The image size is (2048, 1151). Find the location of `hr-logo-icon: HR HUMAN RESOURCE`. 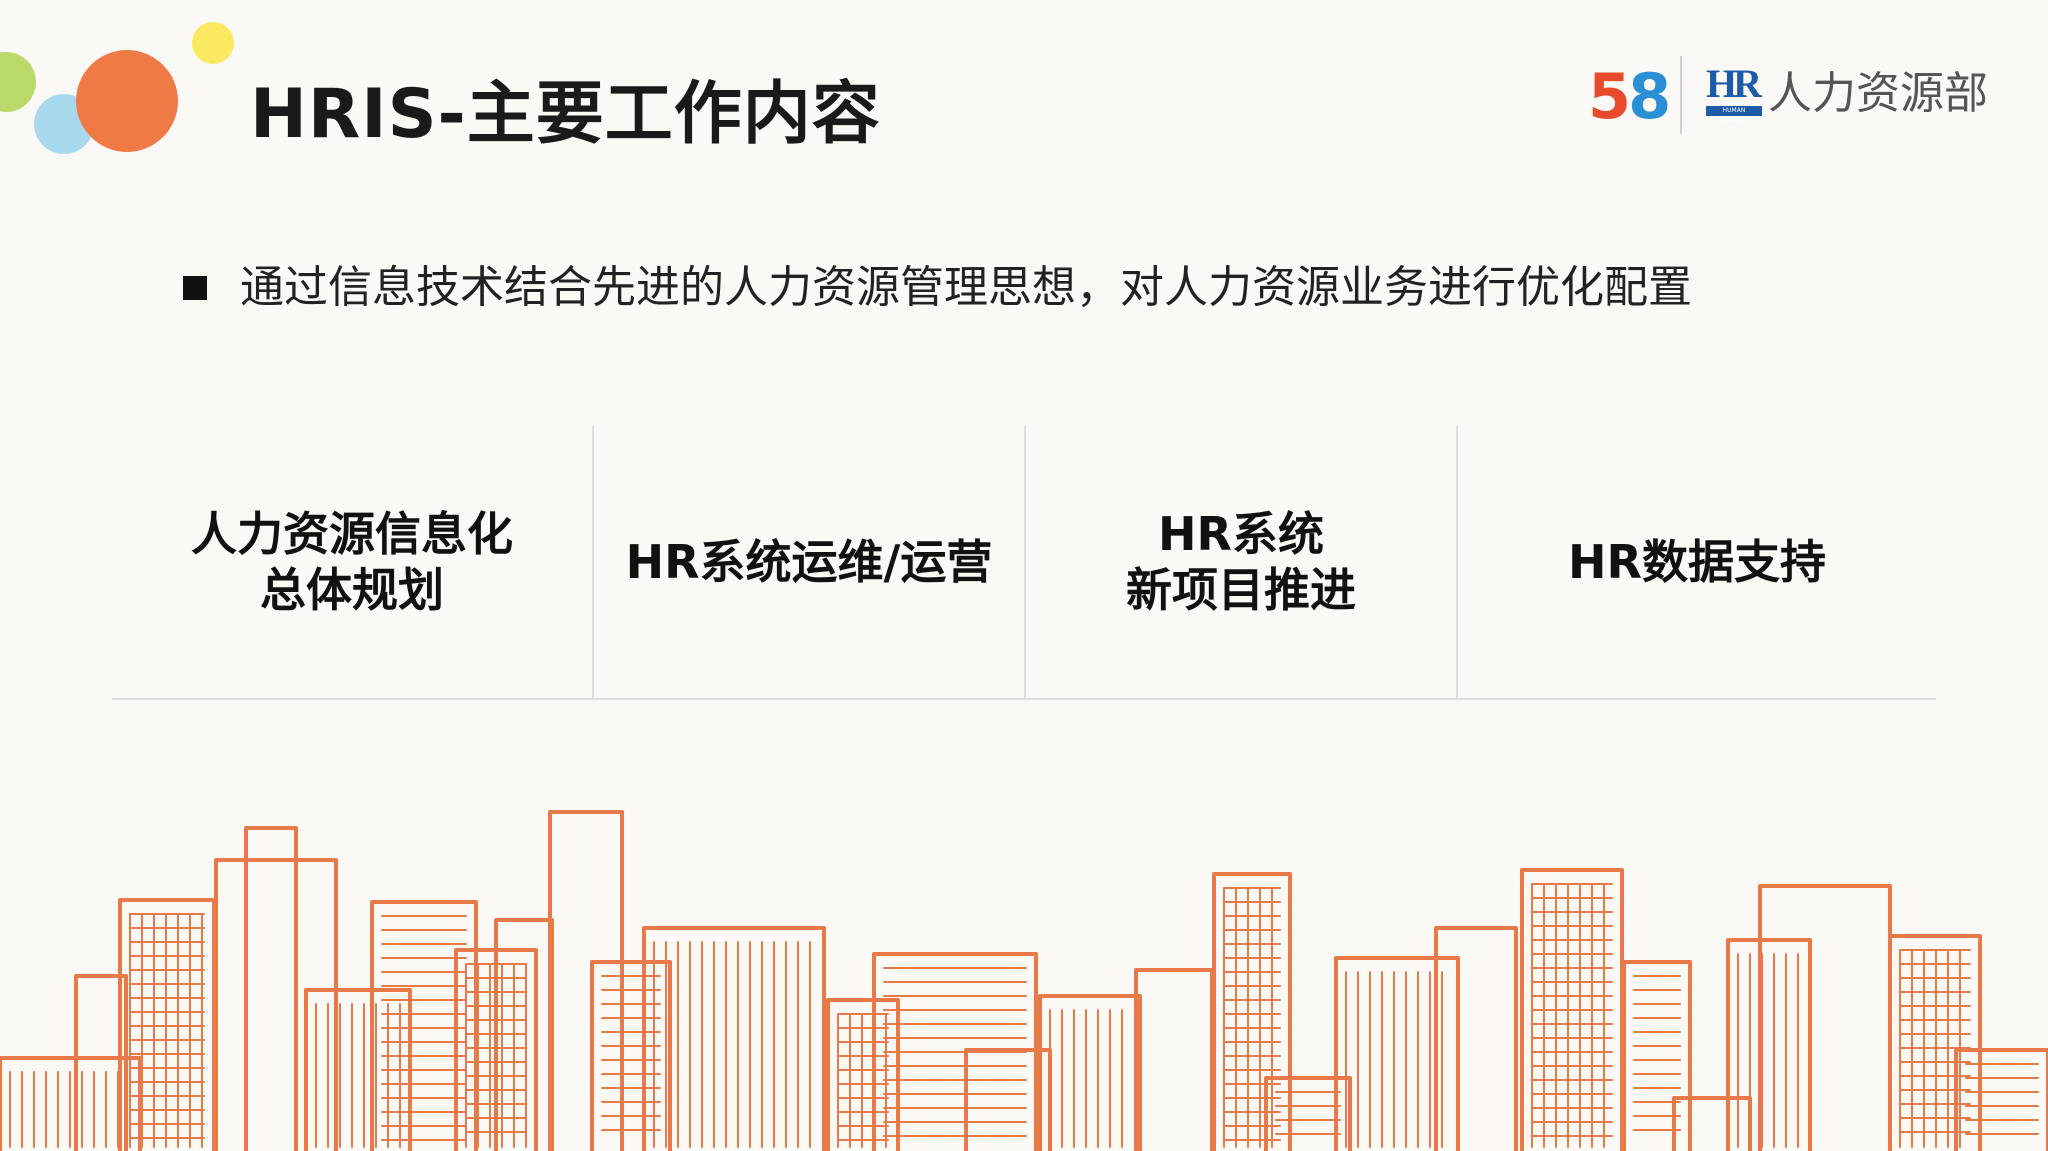

hr-logo-icon: HR HUMAN RESOURCE is located at coordinates (1734, 92).